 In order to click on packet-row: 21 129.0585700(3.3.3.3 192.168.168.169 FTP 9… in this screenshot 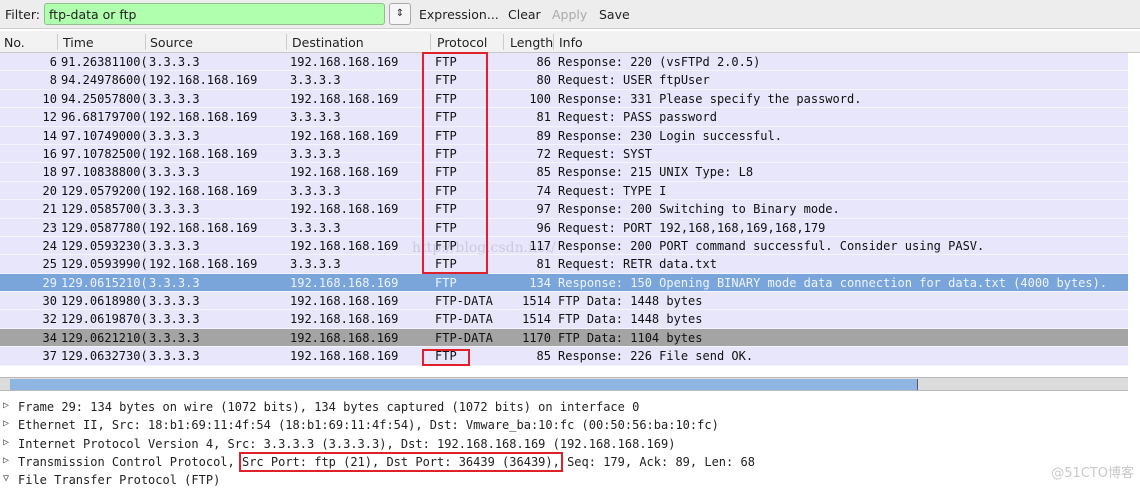, I will do `click(564, 209)`.